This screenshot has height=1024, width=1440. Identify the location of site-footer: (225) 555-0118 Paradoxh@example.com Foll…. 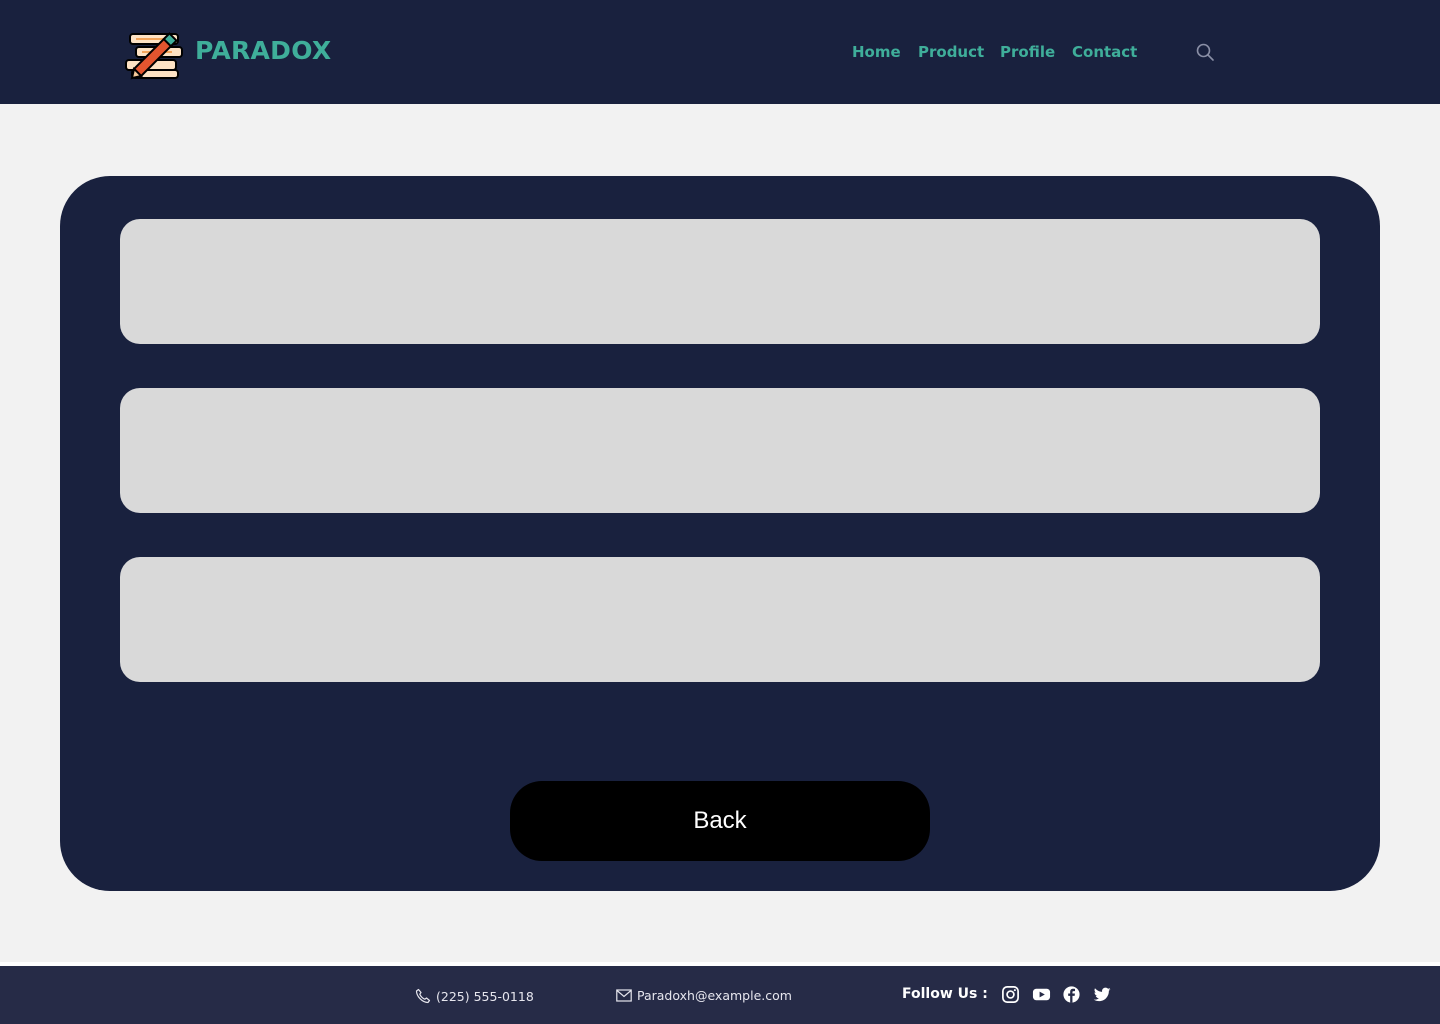
(720, 995).